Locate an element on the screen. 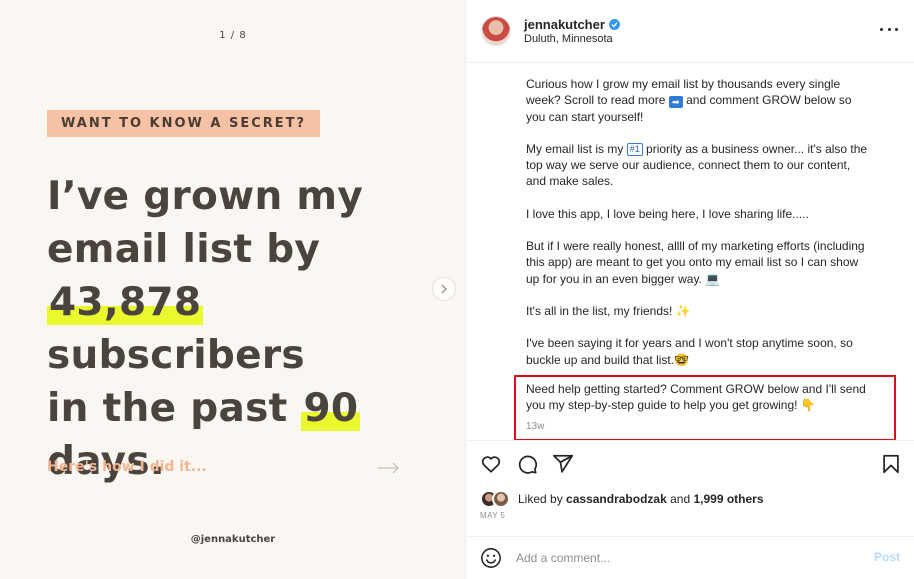 This screenshot has width=914, height=579. comment-bar: Post is located at coordinates (690, 557).